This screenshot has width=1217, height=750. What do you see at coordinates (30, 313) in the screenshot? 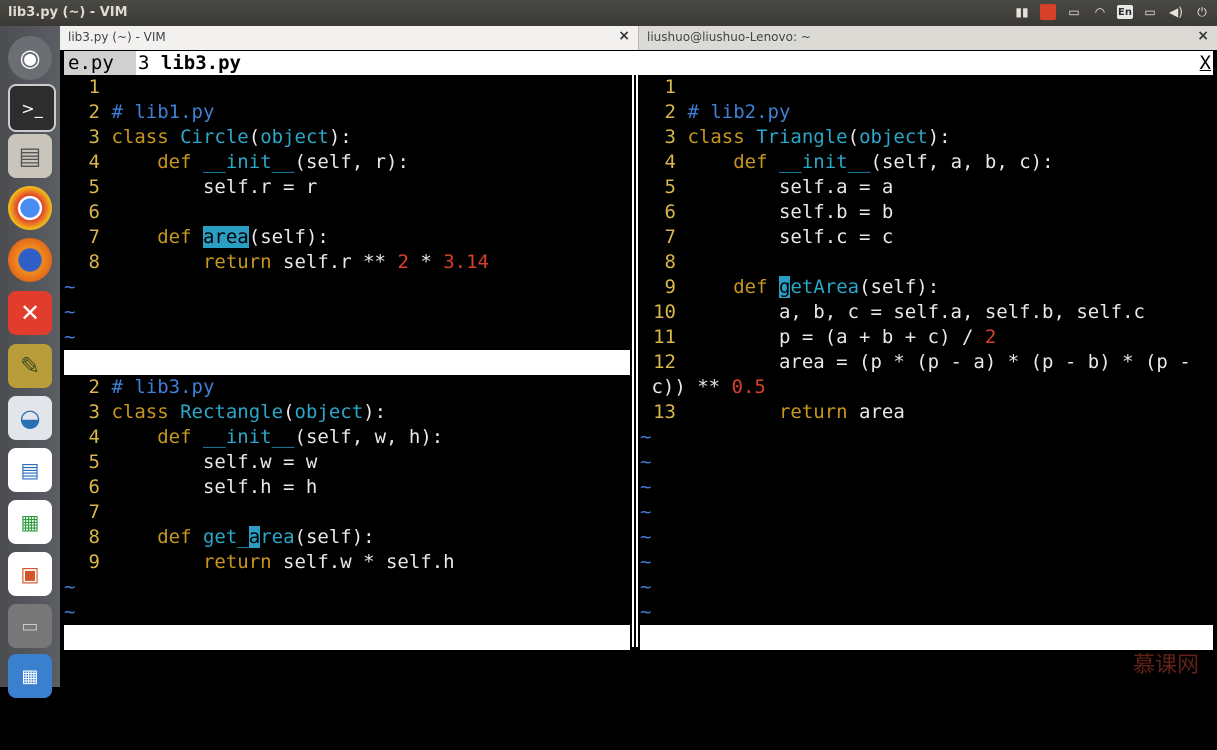
I see `xmind-icon: ✕` at bounding box center [30, 313].